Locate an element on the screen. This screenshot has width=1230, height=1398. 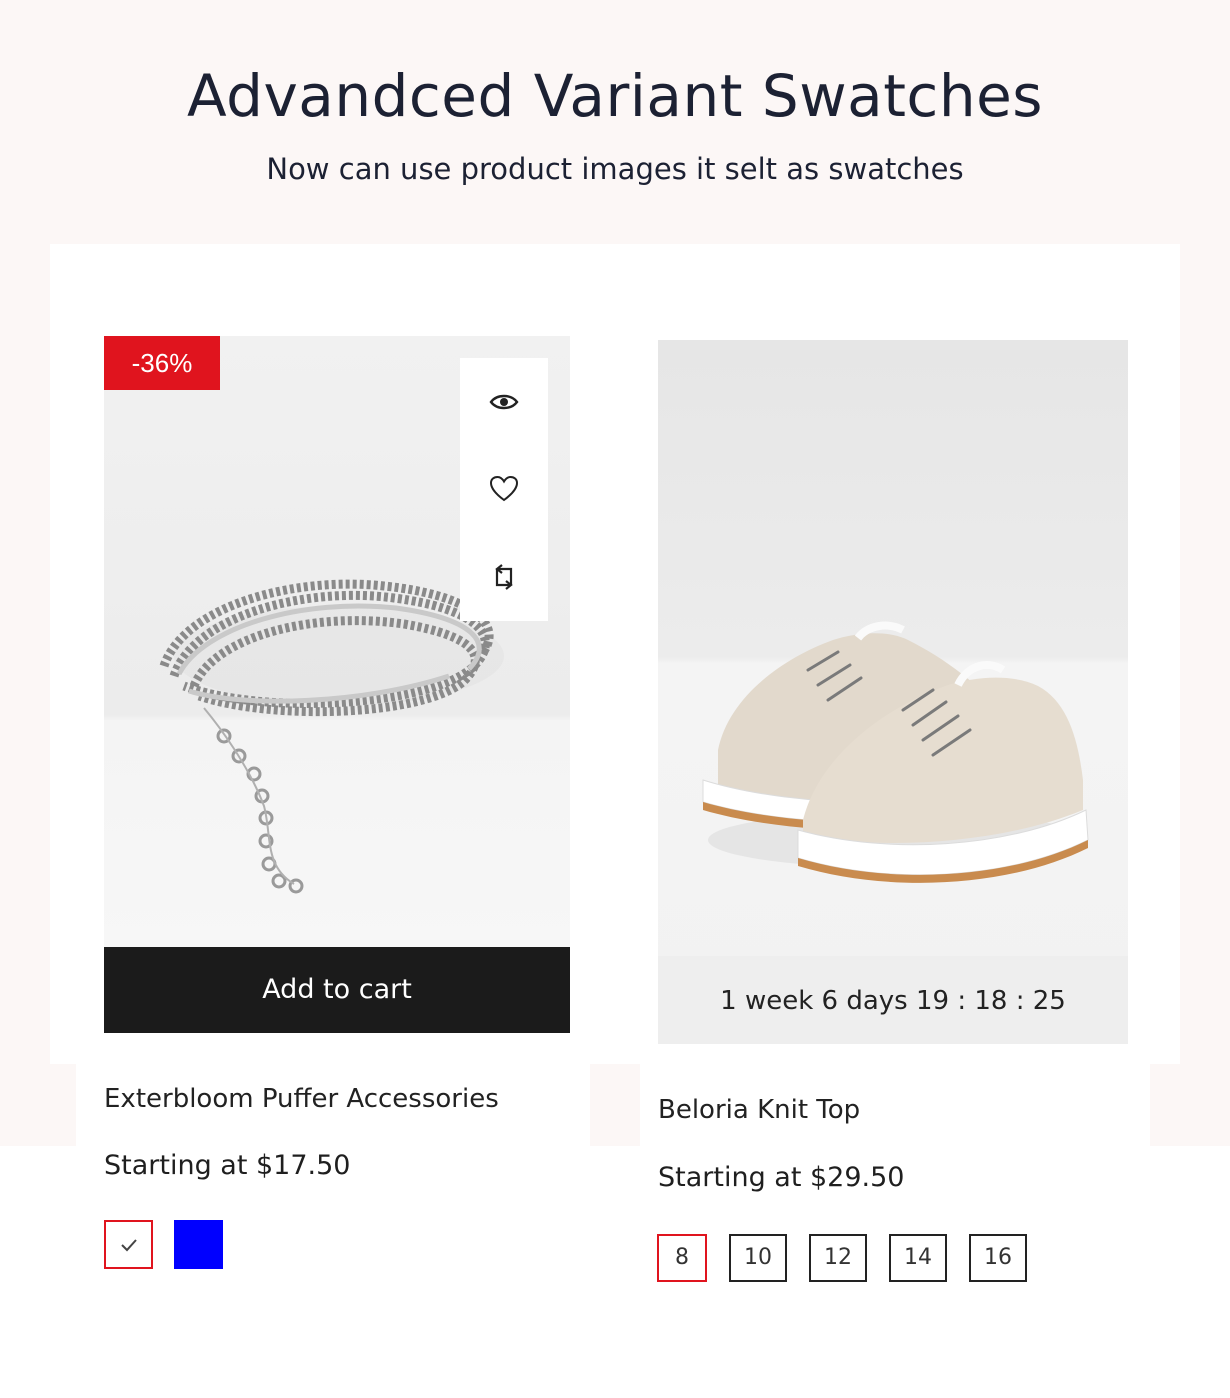
product-actions is located at coordinates (504, 489).